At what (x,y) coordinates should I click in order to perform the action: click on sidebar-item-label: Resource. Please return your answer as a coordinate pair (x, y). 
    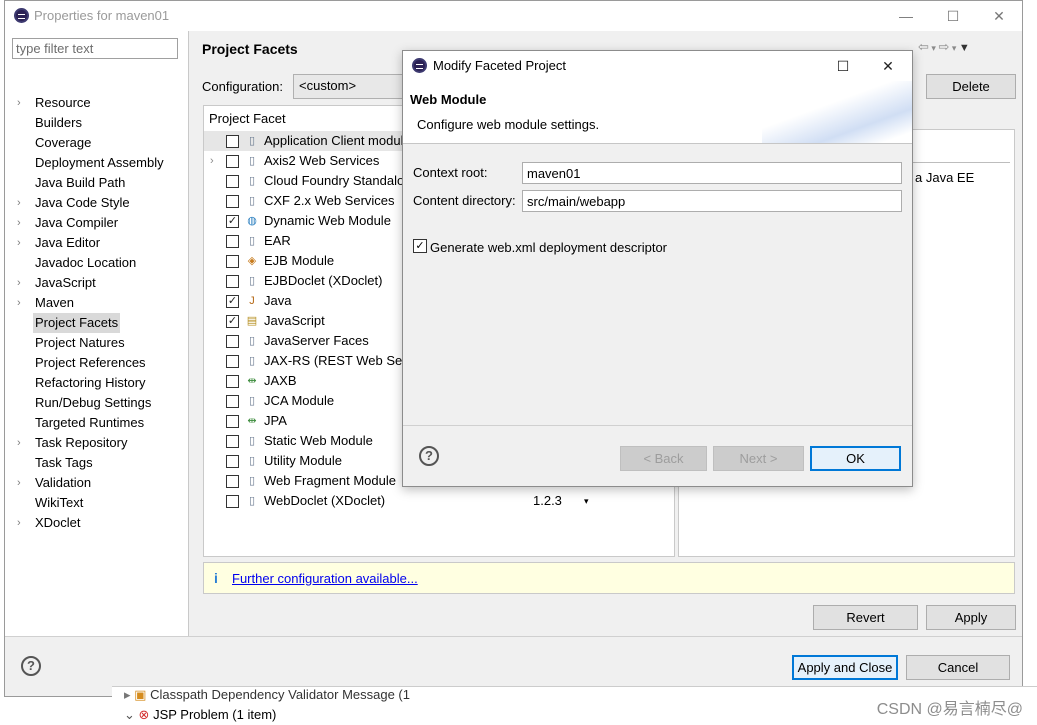
    Looking at the image, I should click on (63, 102).